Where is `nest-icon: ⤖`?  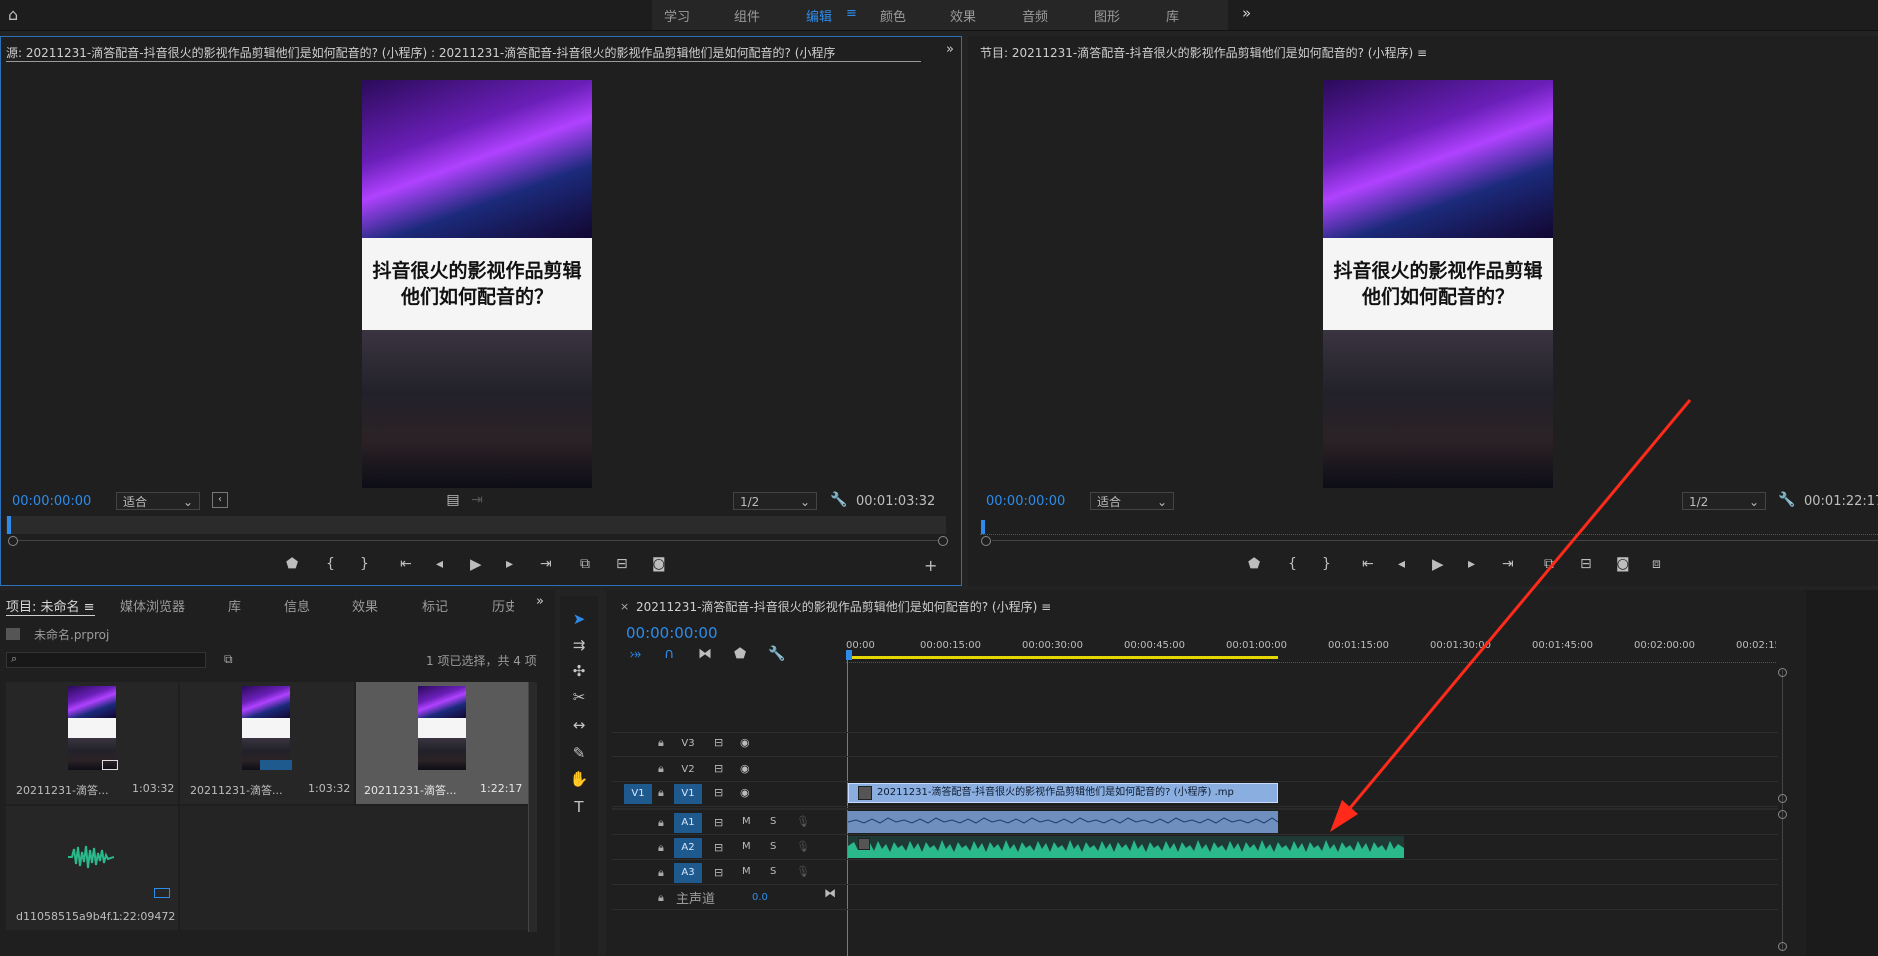 nest-icon: ⤖ is located at coordinates (635, 654).